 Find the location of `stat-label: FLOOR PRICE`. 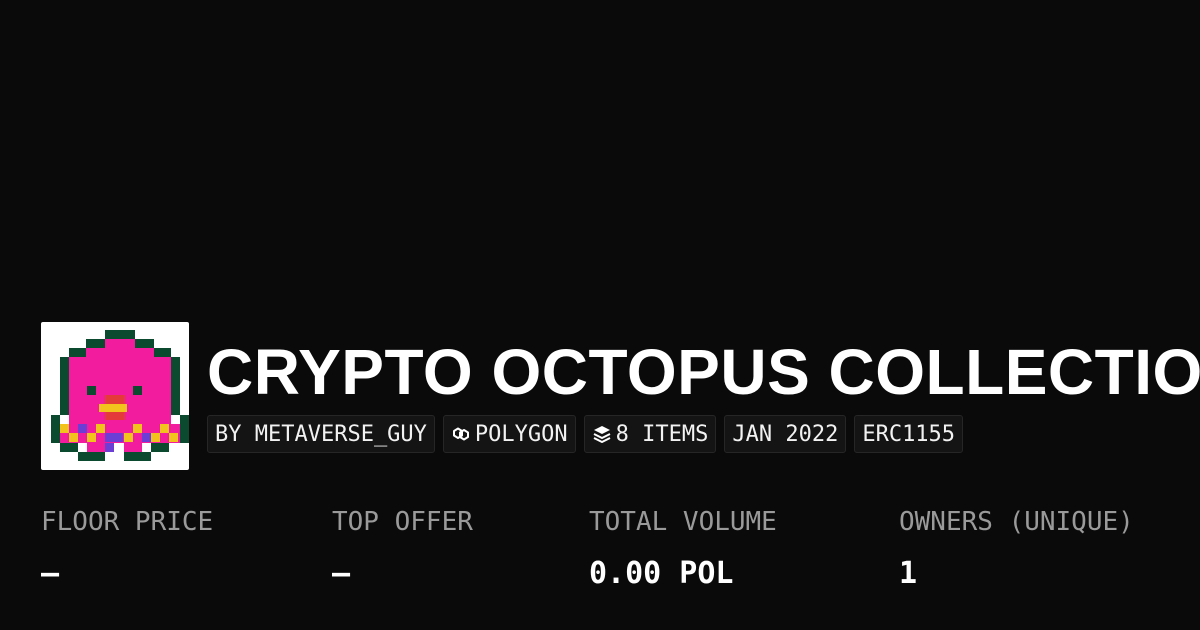

stat-label: FLOOR PRICE is located at coordinates (127, 522).